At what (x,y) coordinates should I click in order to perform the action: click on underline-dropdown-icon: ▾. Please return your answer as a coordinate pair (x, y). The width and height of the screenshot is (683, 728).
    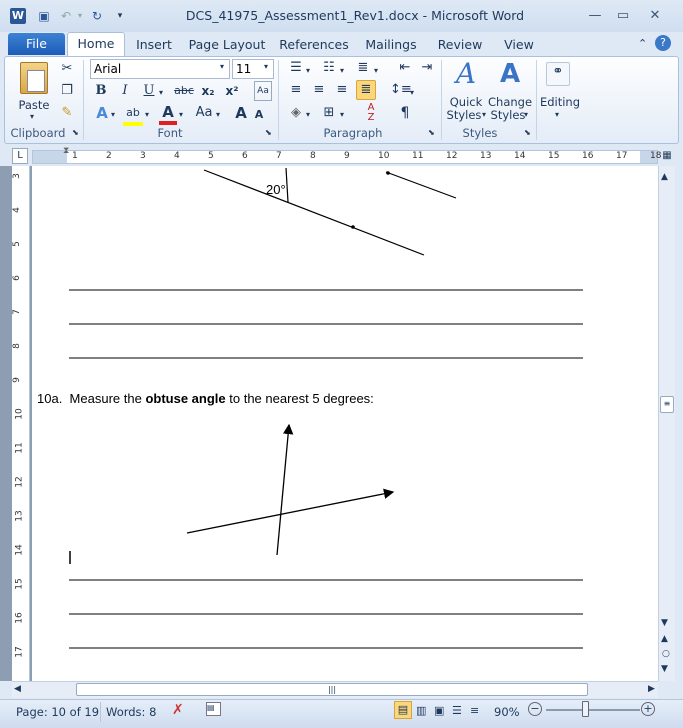
    Looking at the image, I should click on (161, 93).